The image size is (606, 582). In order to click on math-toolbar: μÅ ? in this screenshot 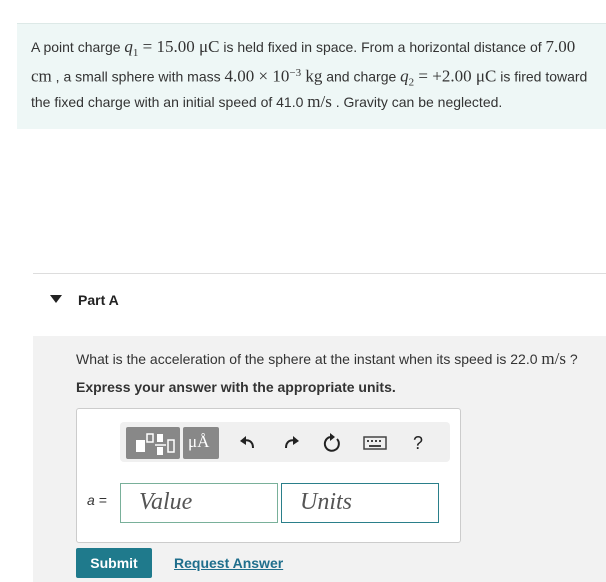, I will do `click(285, 442)`.